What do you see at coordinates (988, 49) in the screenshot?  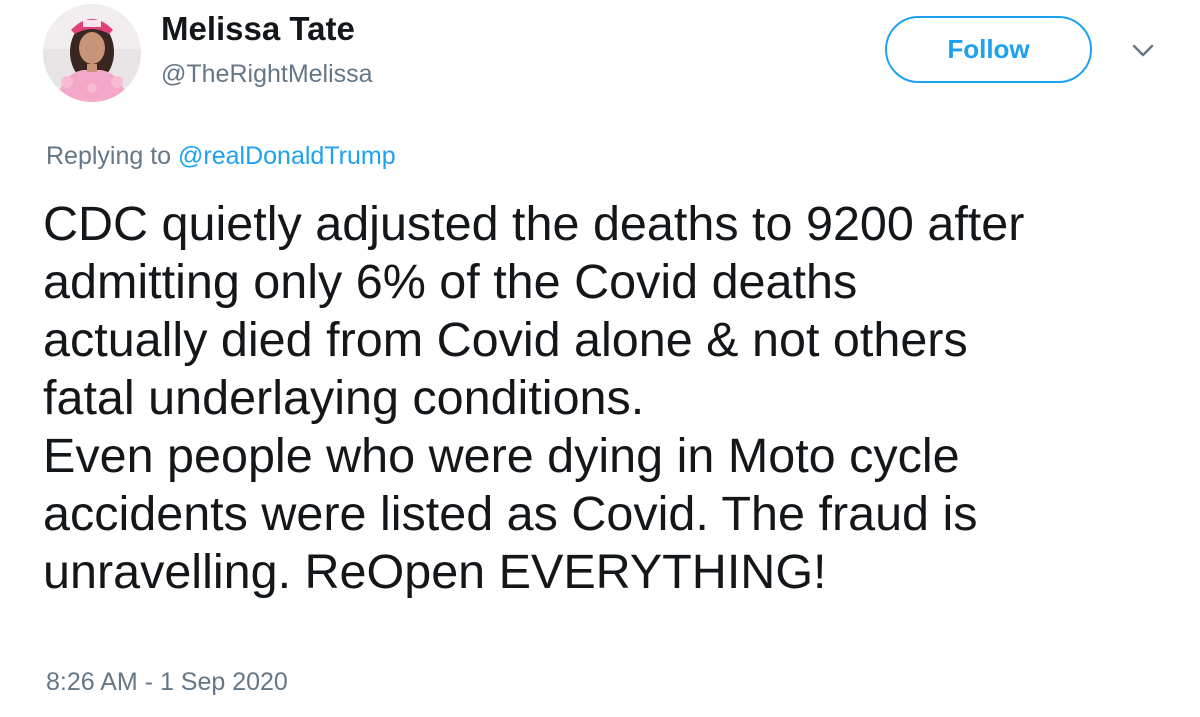 I see `follow-button: Follow` at bounding box center [988, 49].